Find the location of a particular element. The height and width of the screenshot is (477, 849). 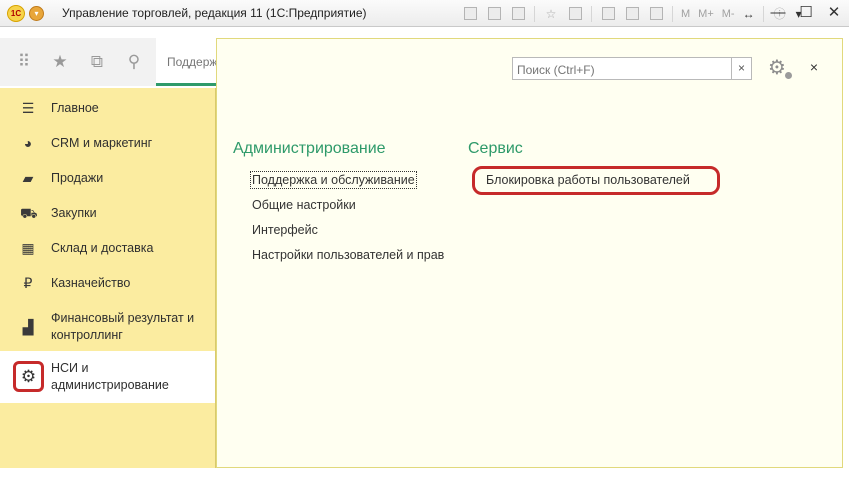

favorites-icon: ☆ is located at coordinates (551, 14).